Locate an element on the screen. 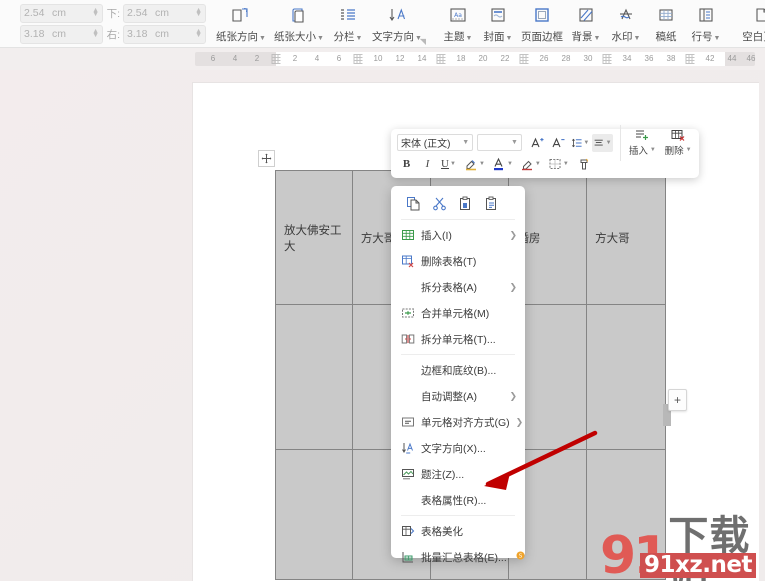 The image size is (765, 581). page-border-label: 页面边框 is located at coordinates (542, 37).